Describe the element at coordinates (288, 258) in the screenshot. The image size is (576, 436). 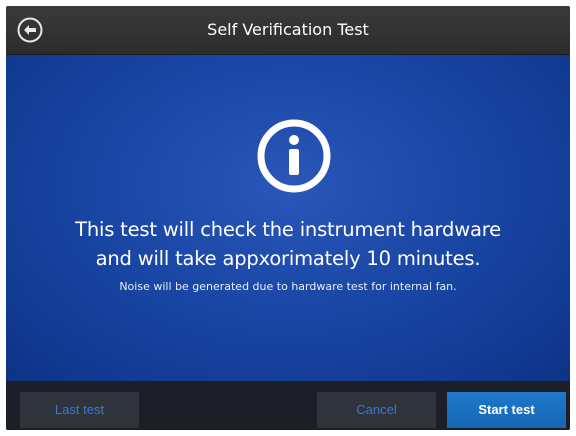
I see `message-line-2: and will take appxorimately 10 minutes.` at that location.